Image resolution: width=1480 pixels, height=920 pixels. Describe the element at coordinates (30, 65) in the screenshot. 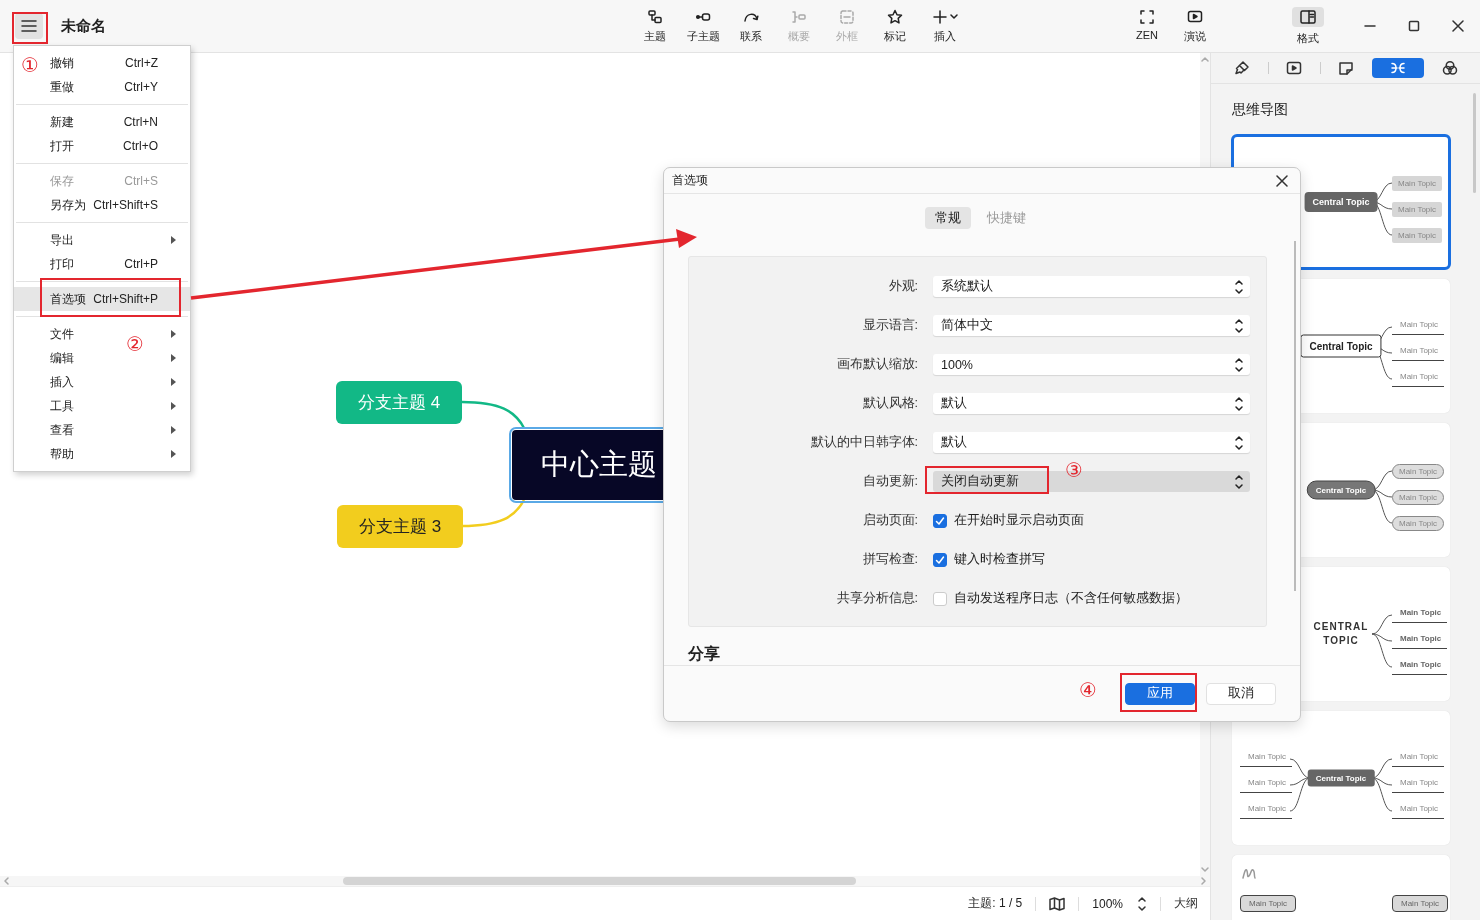

I see `step-number: ①` at that location.